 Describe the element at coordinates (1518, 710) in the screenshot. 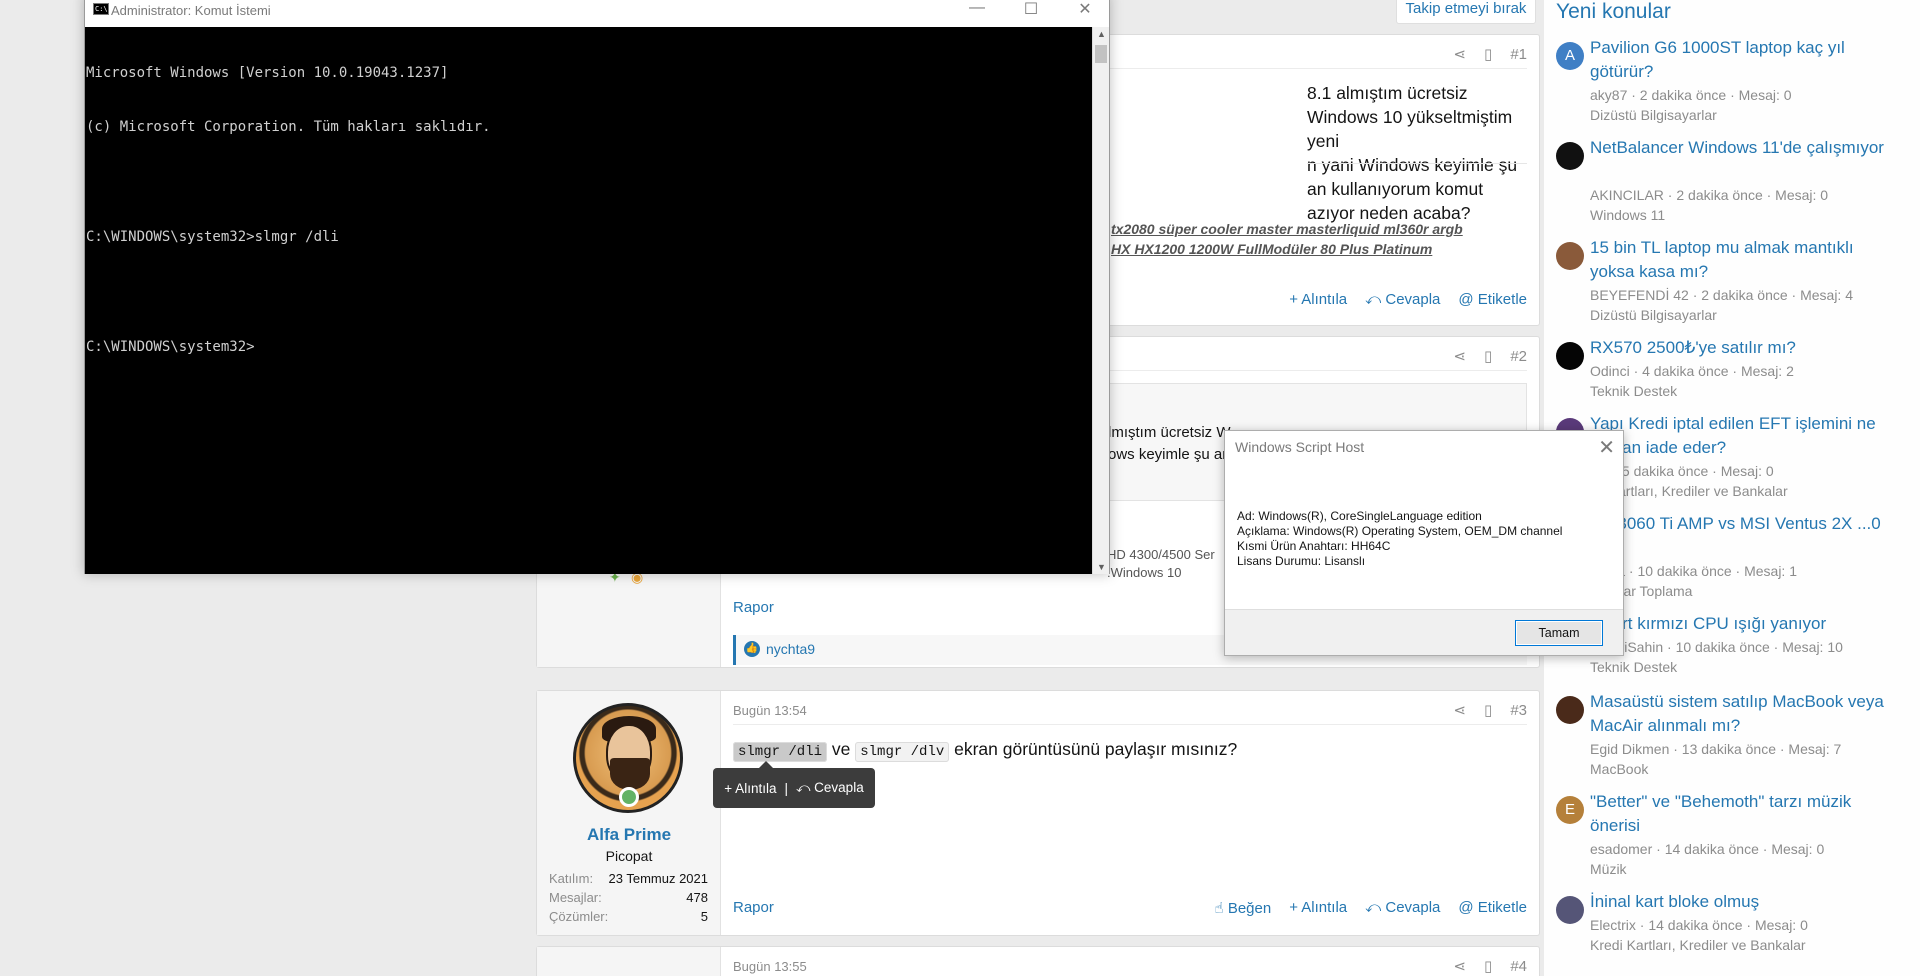

I see `post-number: #3` at that location.